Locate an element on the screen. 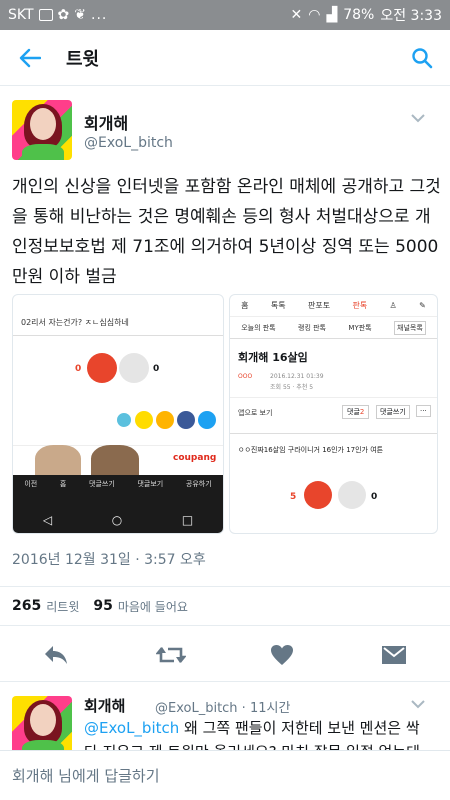 The height and width of the screenshot is (800, 450). nav-write-comment: 댓글쓰기 is located at coordinates (102, 484).